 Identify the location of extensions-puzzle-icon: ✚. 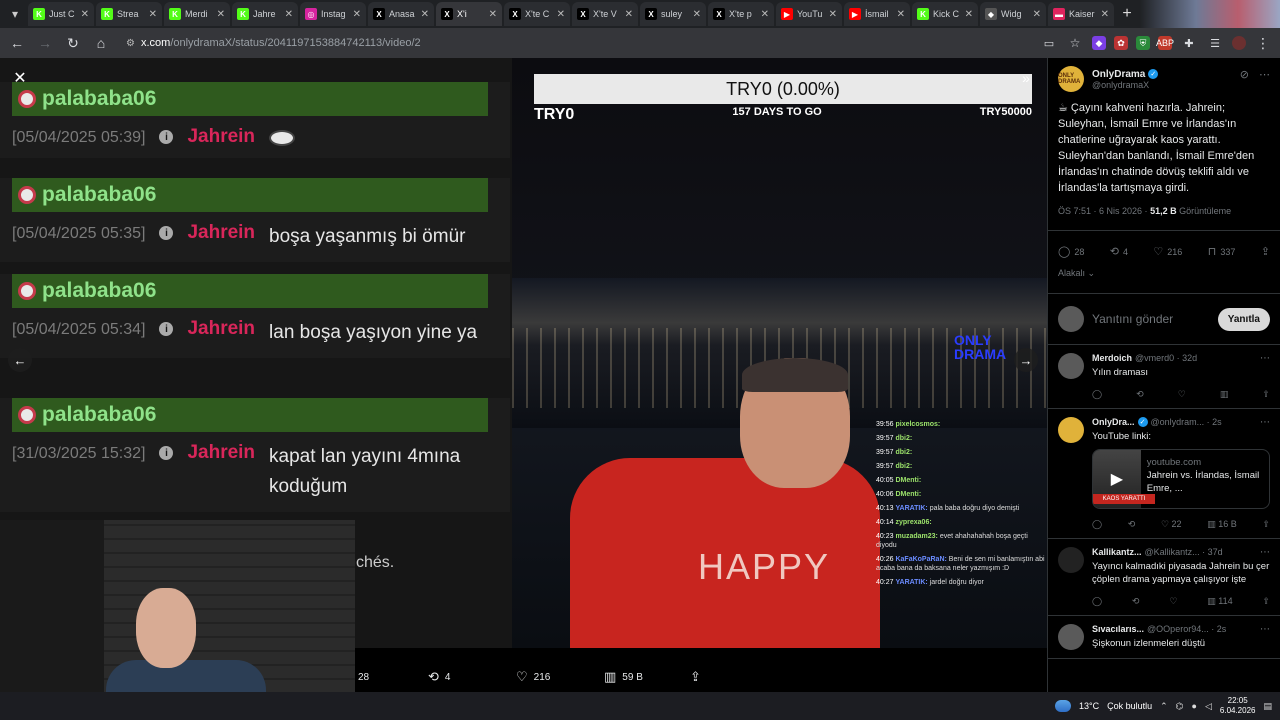
(1189, 43).